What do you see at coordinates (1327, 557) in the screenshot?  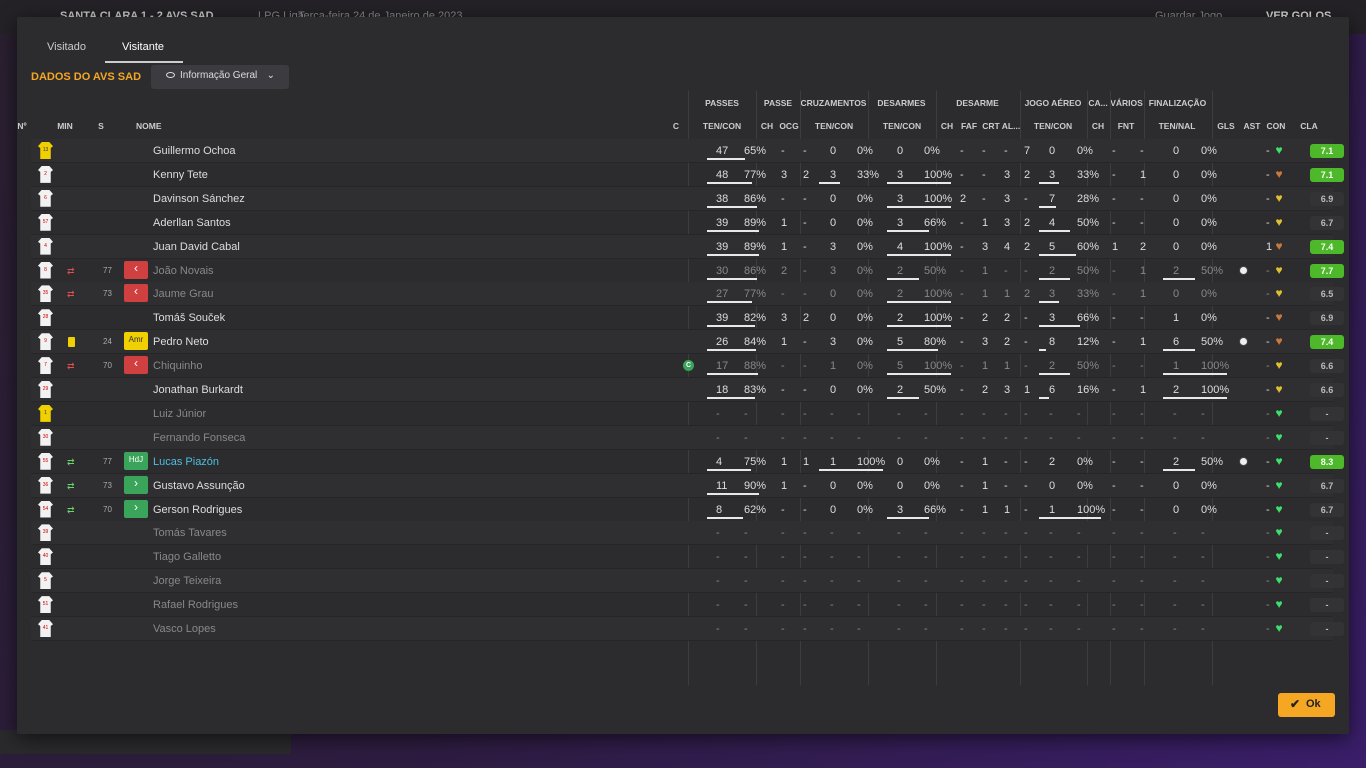 I see `player-rating: -` at bounding box center [1327, 557].